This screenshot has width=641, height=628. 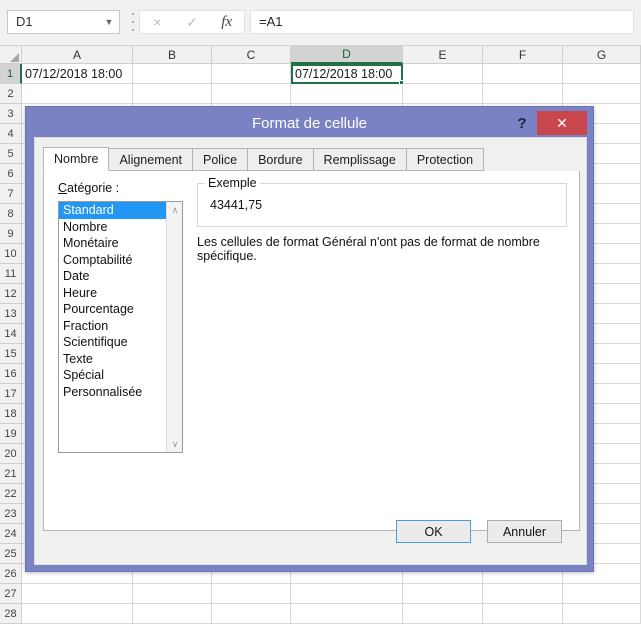 What do you see at coordinates (251, 594) in the screenshot?
I see `cell-c27` at bounding box center [251, 594].